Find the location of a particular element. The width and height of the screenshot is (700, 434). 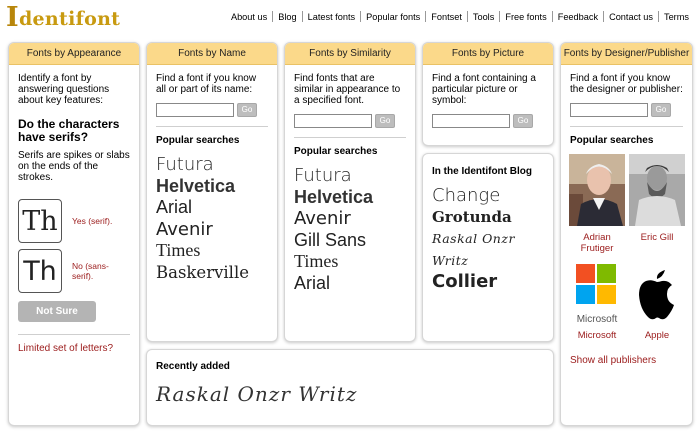

similar-futura: Futura is located at coordinates (350, 176).